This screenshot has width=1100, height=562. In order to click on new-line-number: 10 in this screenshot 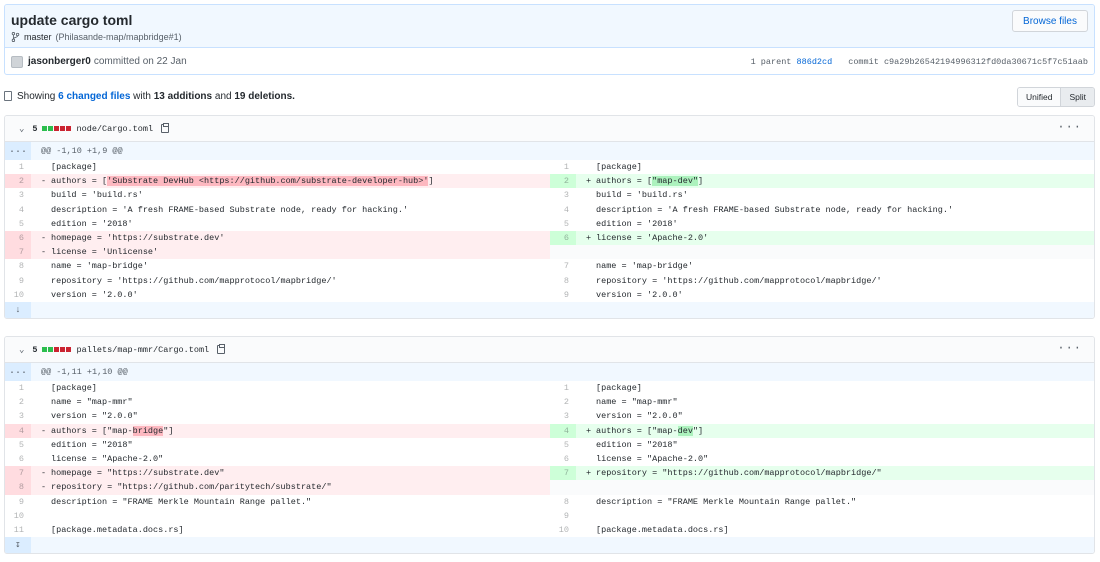, I will do `click(563, 530)`.